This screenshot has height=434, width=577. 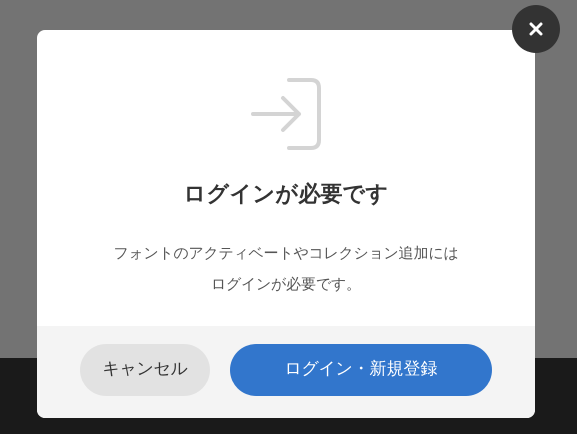 What do you see at coordinates (286, 195) in the screenshot?
I see `dialog-title: ログインが必要です` at bounding box center [286, 195].